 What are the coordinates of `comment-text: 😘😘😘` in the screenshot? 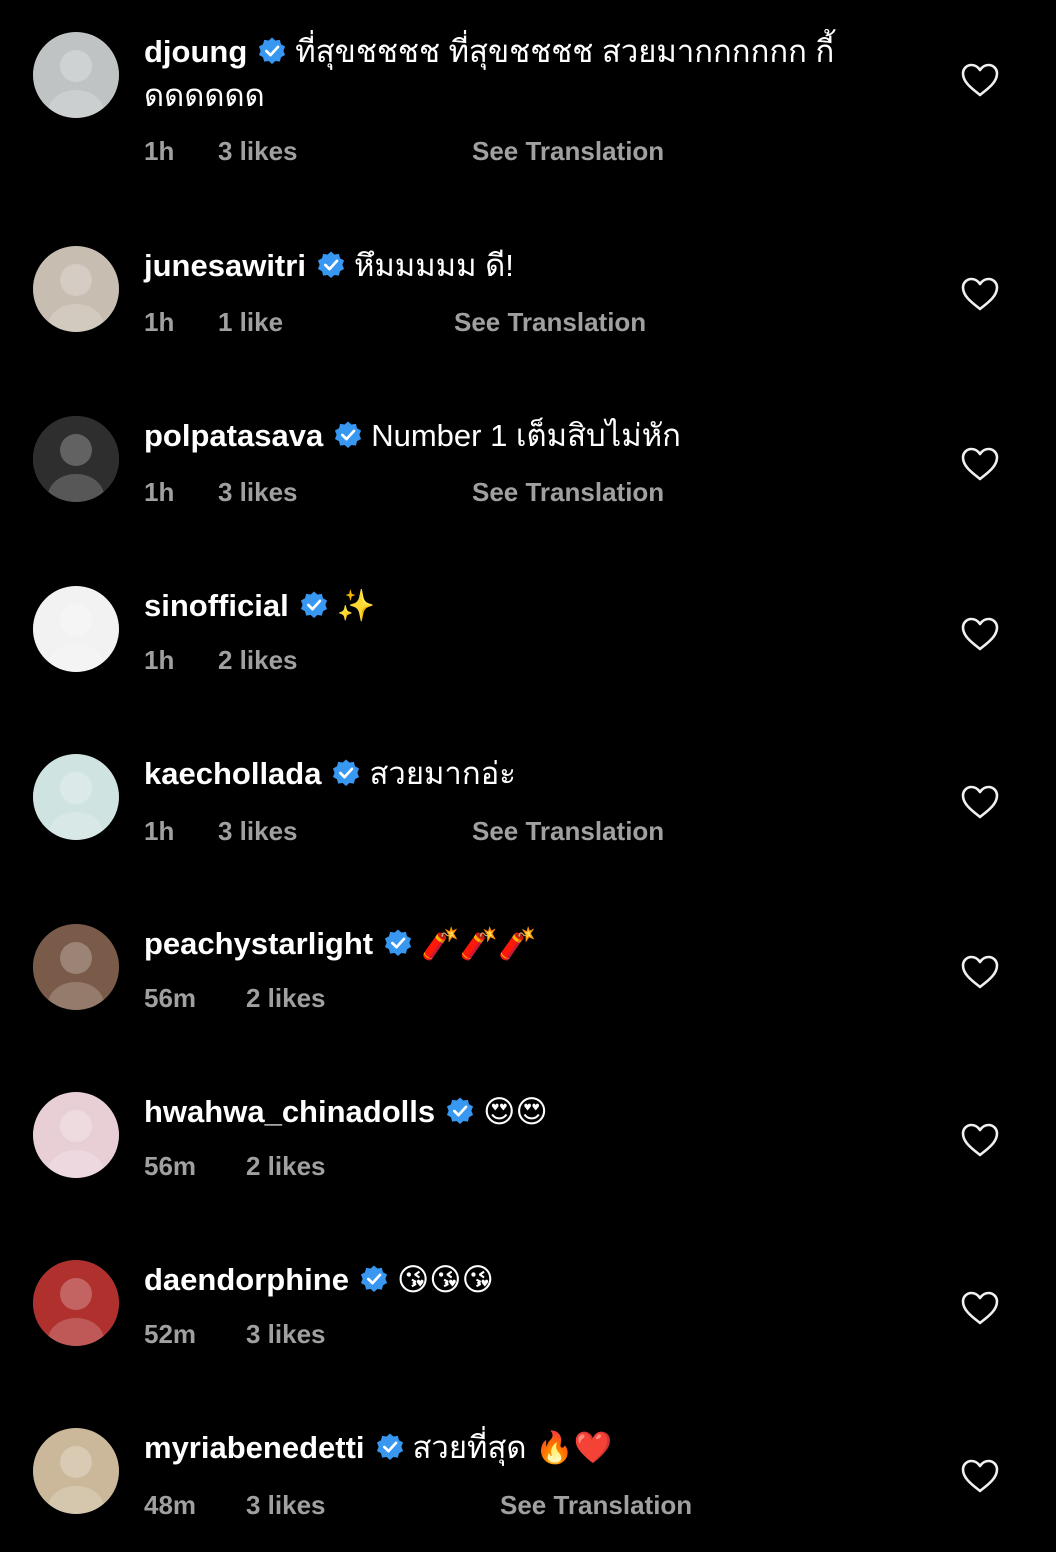 It's located at (445, 1279).